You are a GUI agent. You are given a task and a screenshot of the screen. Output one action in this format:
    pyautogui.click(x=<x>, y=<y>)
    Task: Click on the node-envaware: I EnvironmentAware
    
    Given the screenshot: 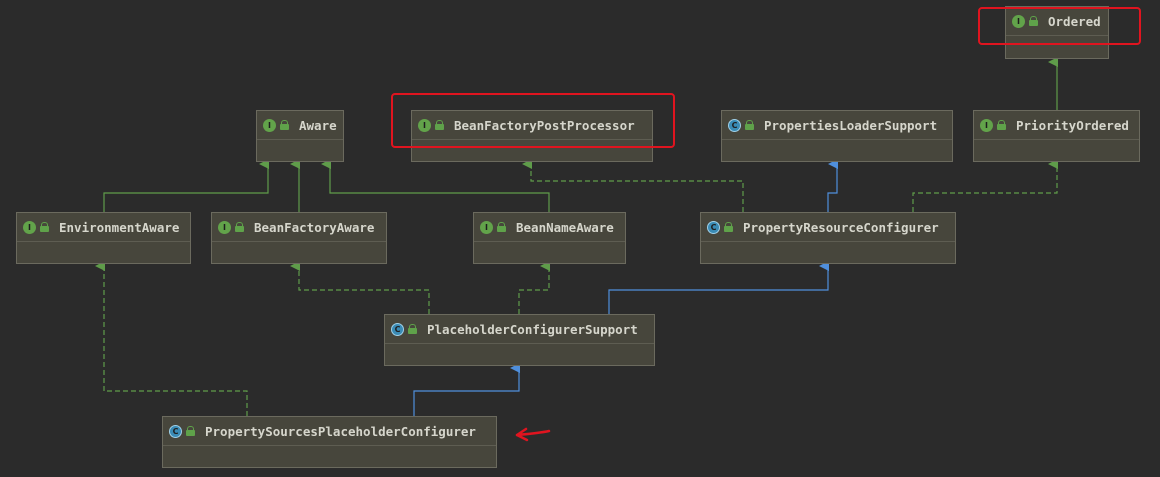 What is the action you would take?
    pyautogui.click(x=103, y=238)
    